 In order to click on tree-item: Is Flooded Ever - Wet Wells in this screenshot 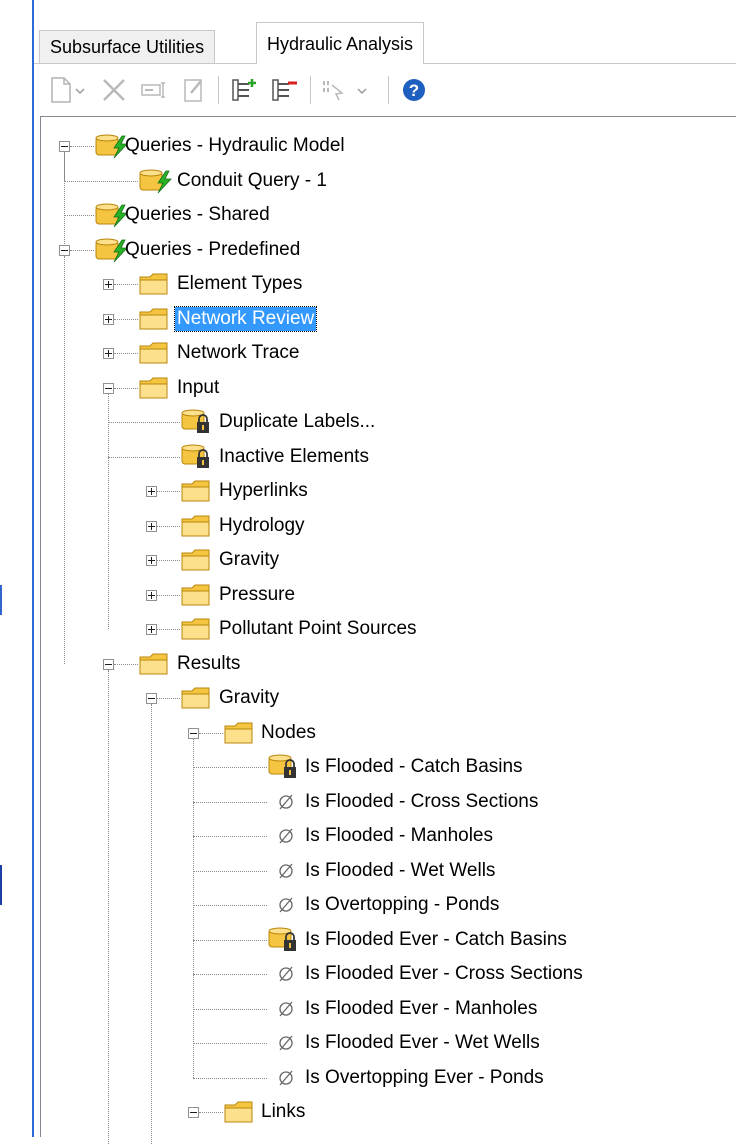, I will do `click(386, 1043)`.